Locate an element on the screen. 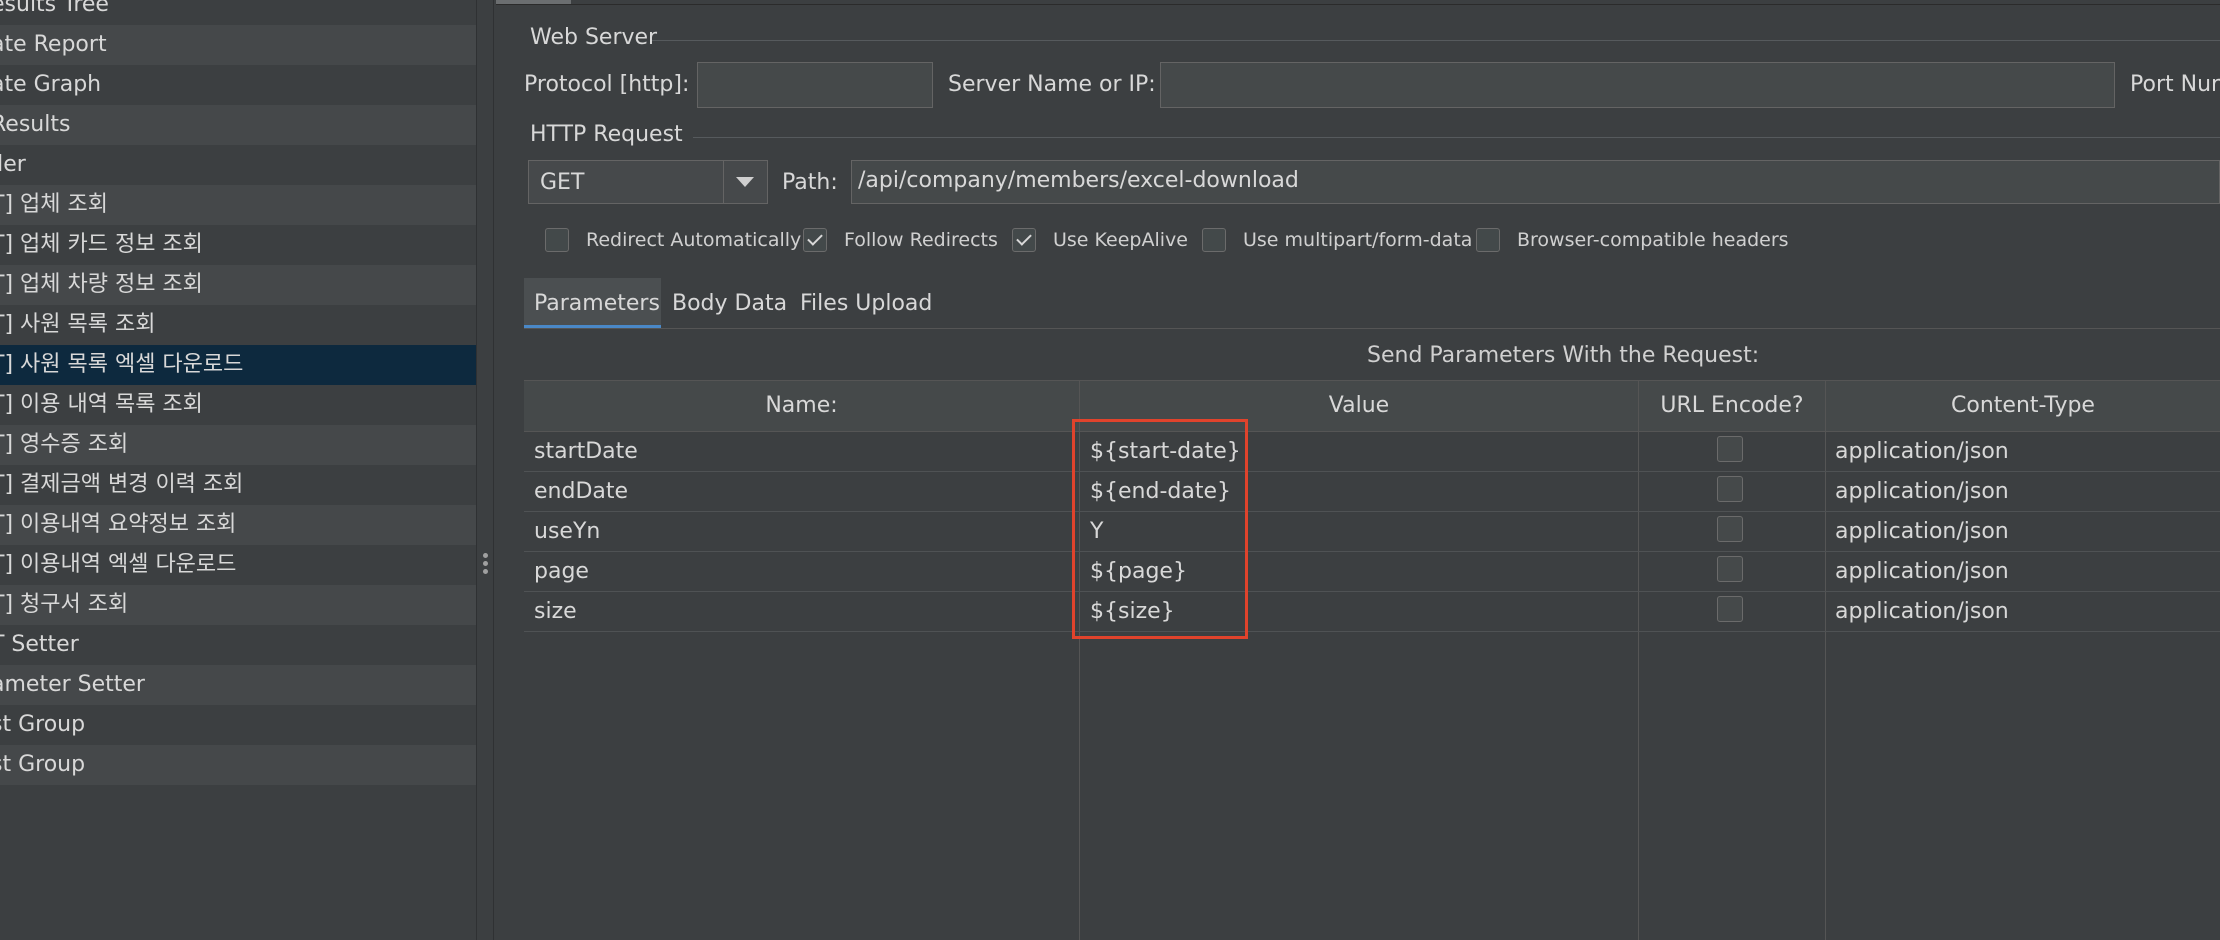 The width and height of the screenshot is (2220, 940). splitter-bar is located at coordinates (485, 470).